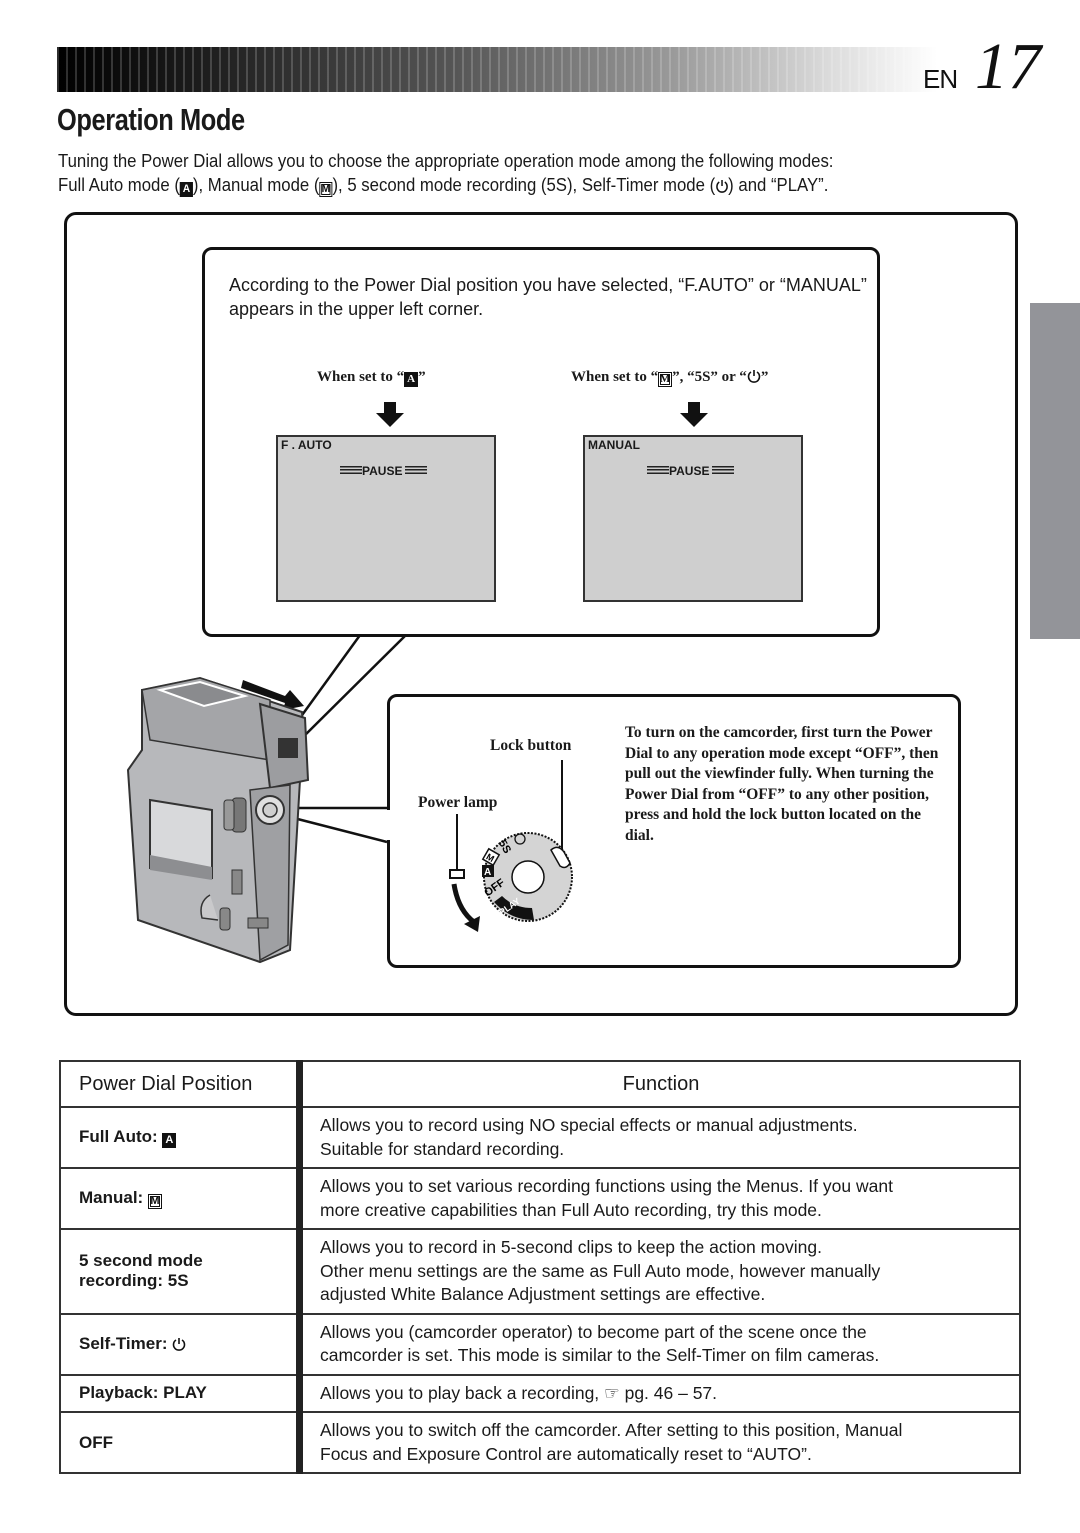 Image resolution: width=1080 pixels, height=1533 pixels. Describe the element at coordinates (528, 877) in the screenshot. I see `dial-center` at that location.